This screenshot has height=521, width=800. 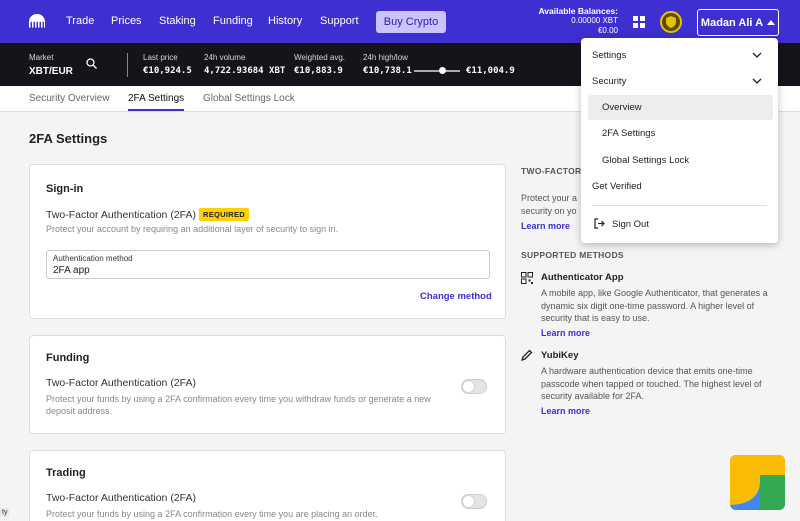 What do you see at coordinates (68, 358) in the screenshot?
I see `funding-title: Funding` at bounding box center [68, 358].